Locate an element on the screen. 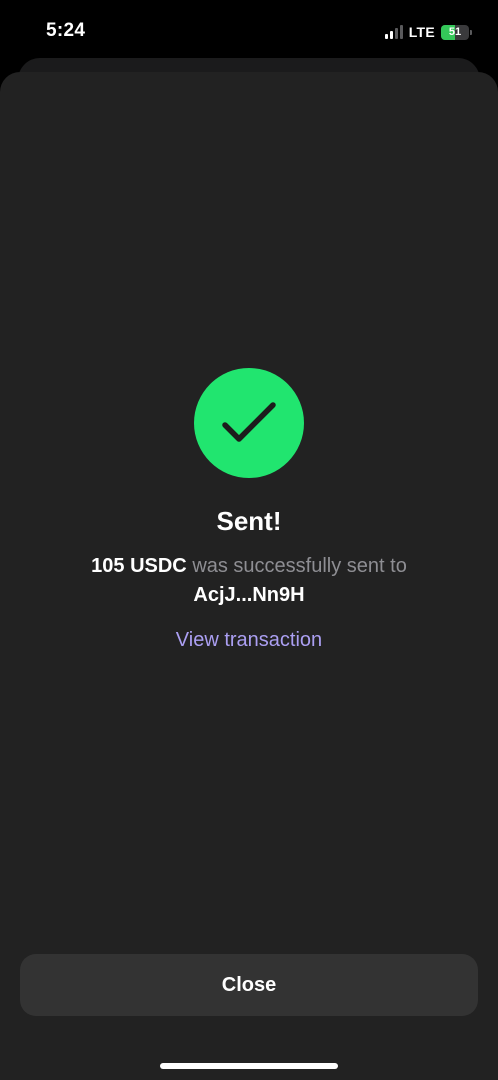 This screenshot has height=1080, width=498. message-text: was successfully sent to is located at coordinates (299, 566).